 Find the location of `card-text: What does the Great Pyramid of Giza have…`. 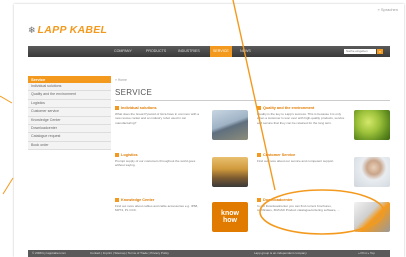

card-text: What does the Great Pyramid of Giza have… is located at coordinates (157, 118).